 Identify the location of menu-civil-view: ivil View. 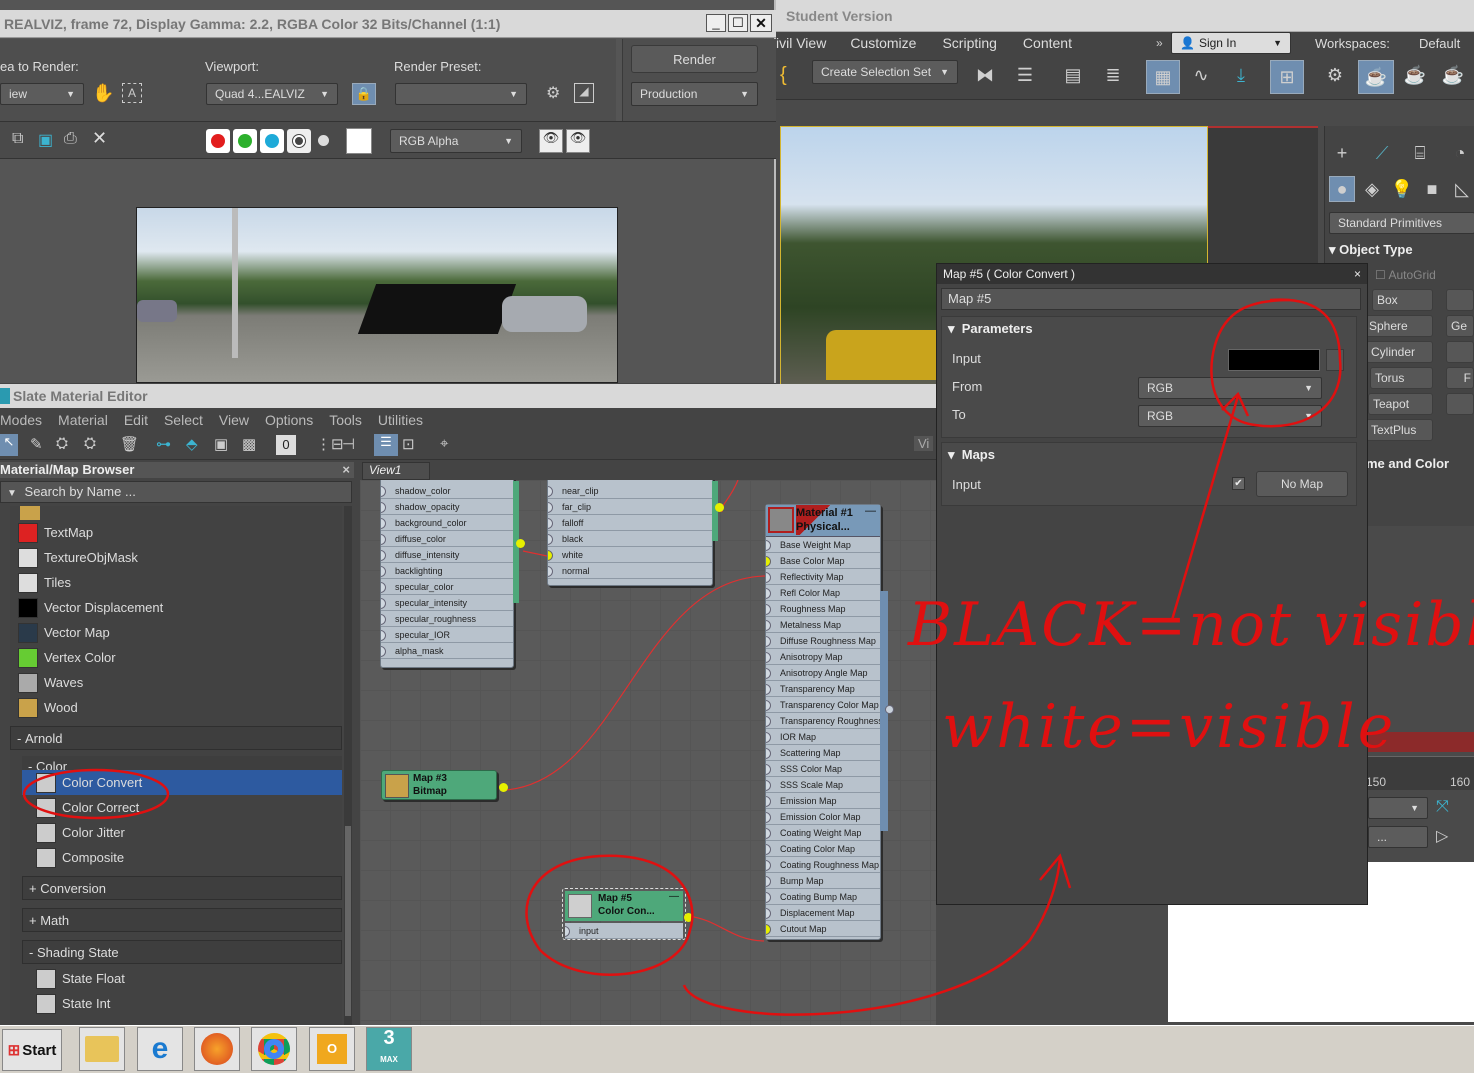
(801, 43).